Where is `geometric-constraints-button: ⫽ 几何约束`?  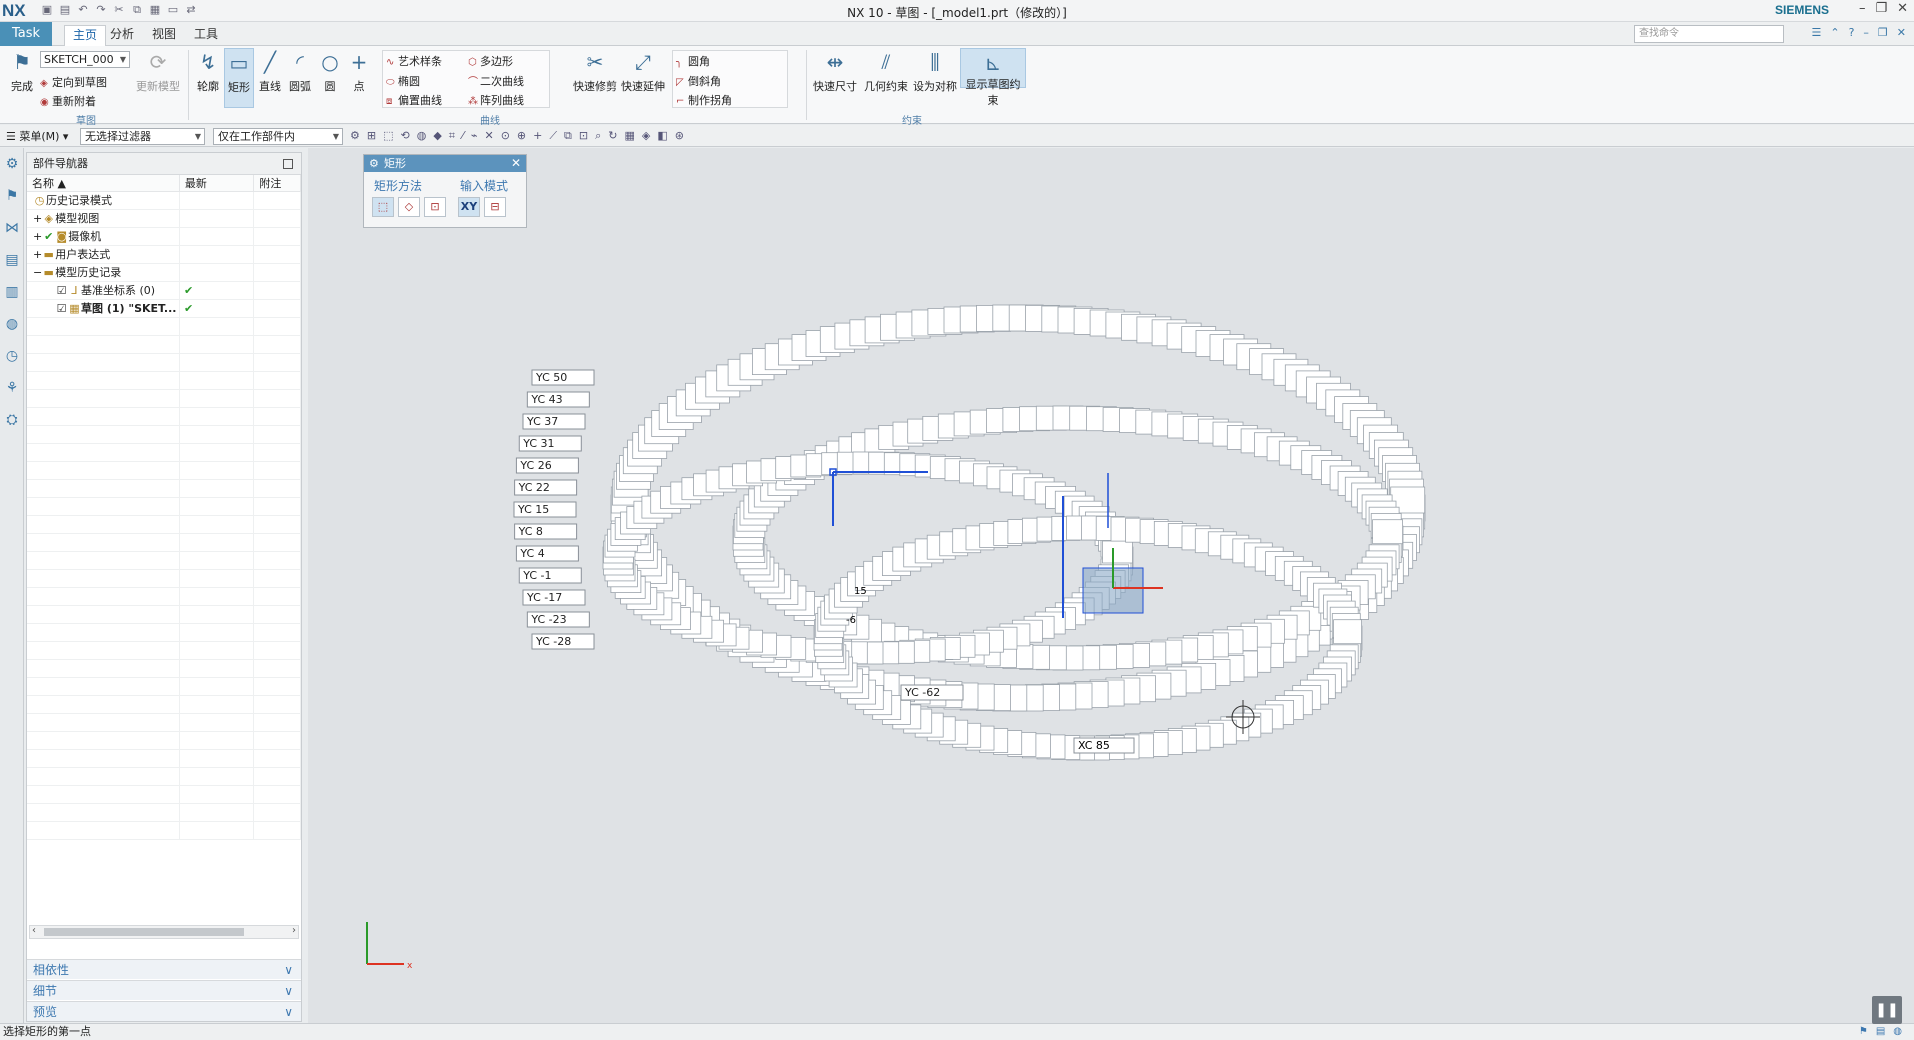 geometric-constraints-button: ⫽ 几何约束 is located at coordinates (886, 72).